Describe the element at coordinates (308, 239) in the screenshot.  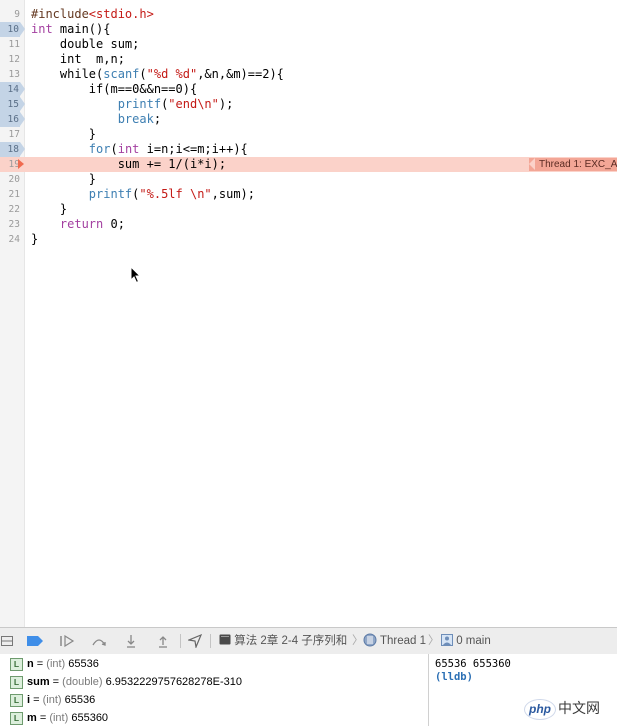
I see `code-line: 24}` at that location.